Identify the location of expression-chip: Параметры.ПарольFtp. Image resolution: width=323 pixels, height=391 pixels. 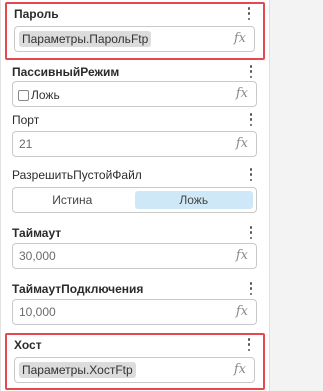
(85, 39).